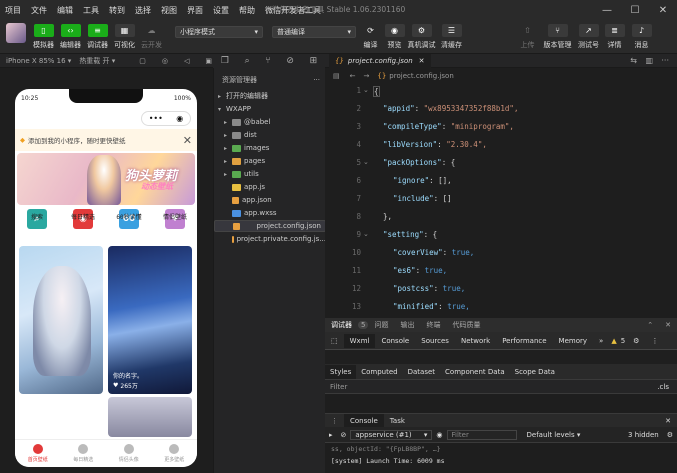 Image resolution: width=677 pixels, height=473 pixels. What do you see at coordinates (186, 61) in the screenshot?
I see `volume-icon: ◁` at bounding box center [186, 61].